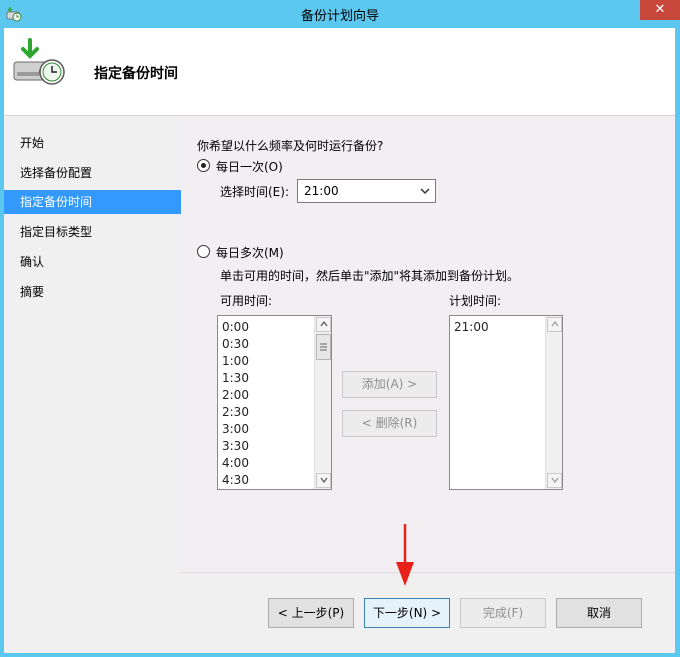 Image resolution: width=680 pixels, height=657 pixels. Describe the element at coordinates (250, 252) in the screenshot. I see `multiple-daily-label: 每日多次(M)` at that location.